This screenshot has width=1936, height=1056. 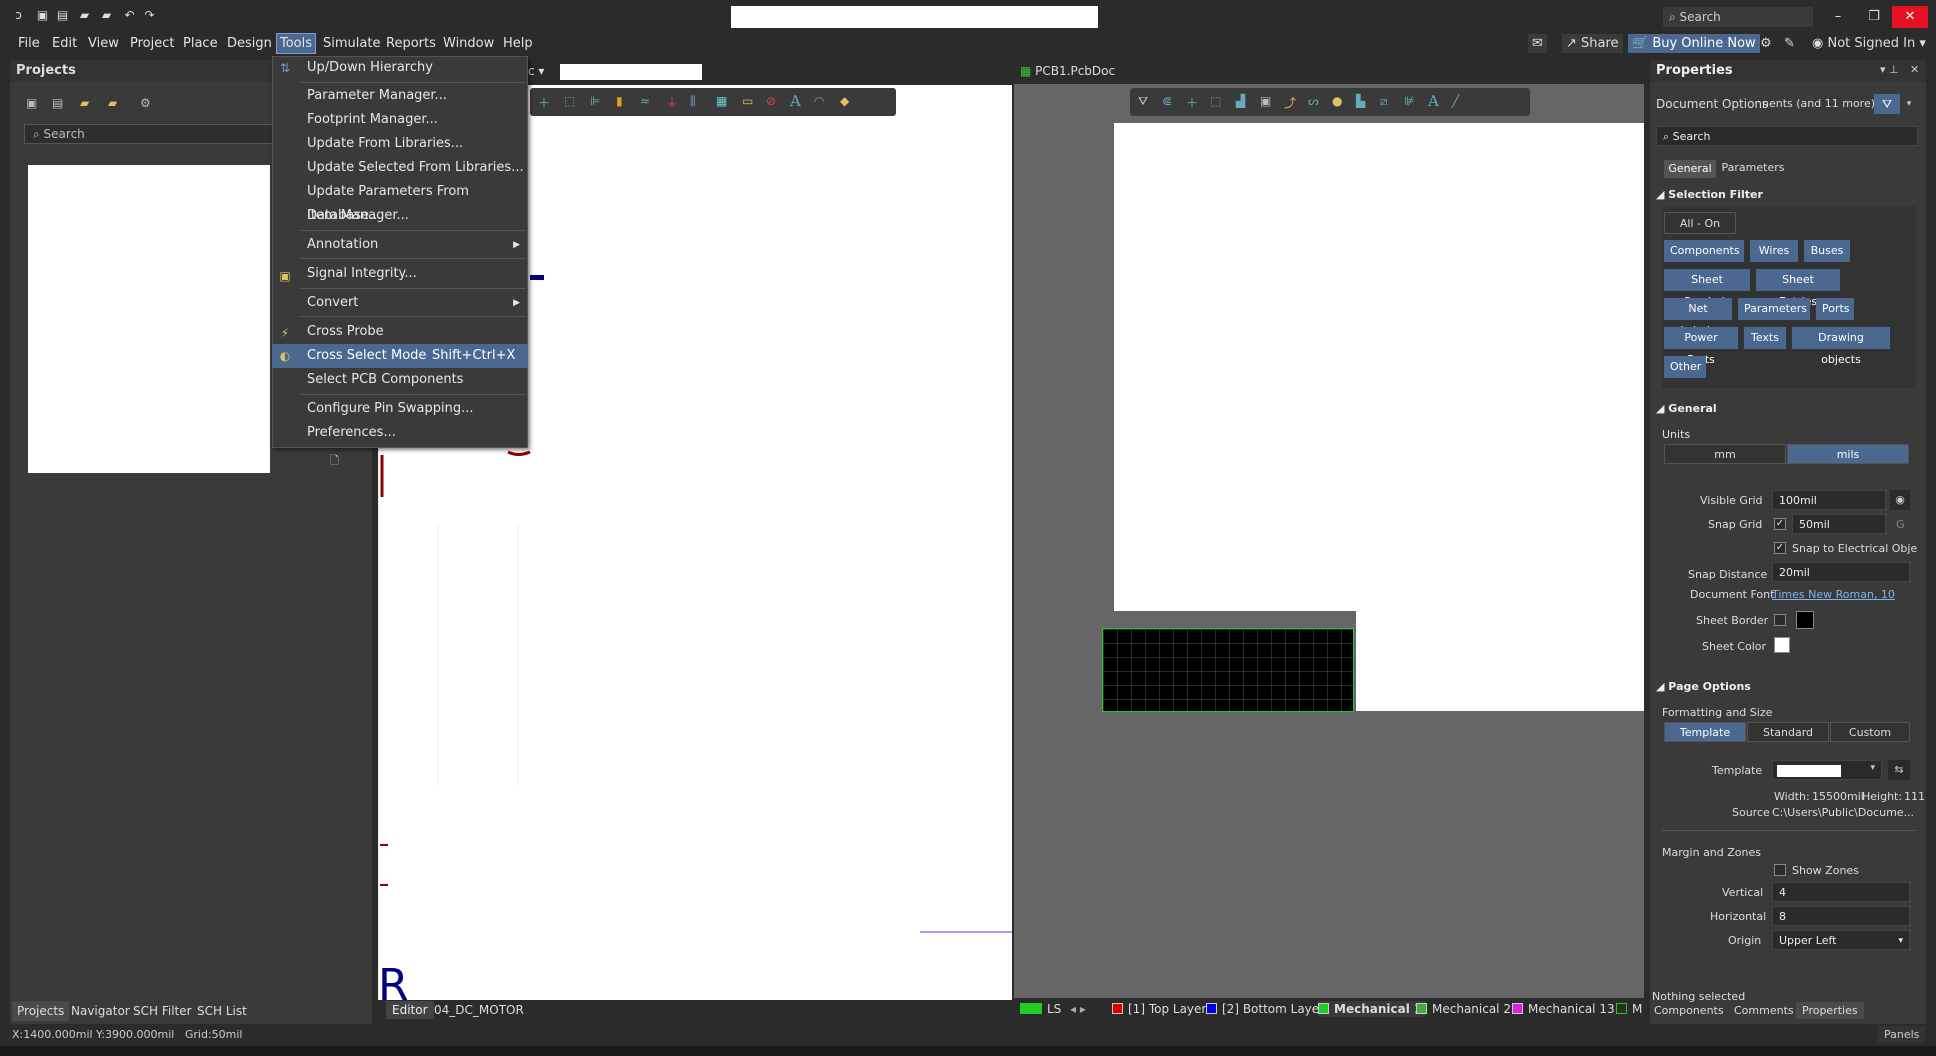 I want to click on filter-all-on-button: All - On, so click(x=1700, y=223).